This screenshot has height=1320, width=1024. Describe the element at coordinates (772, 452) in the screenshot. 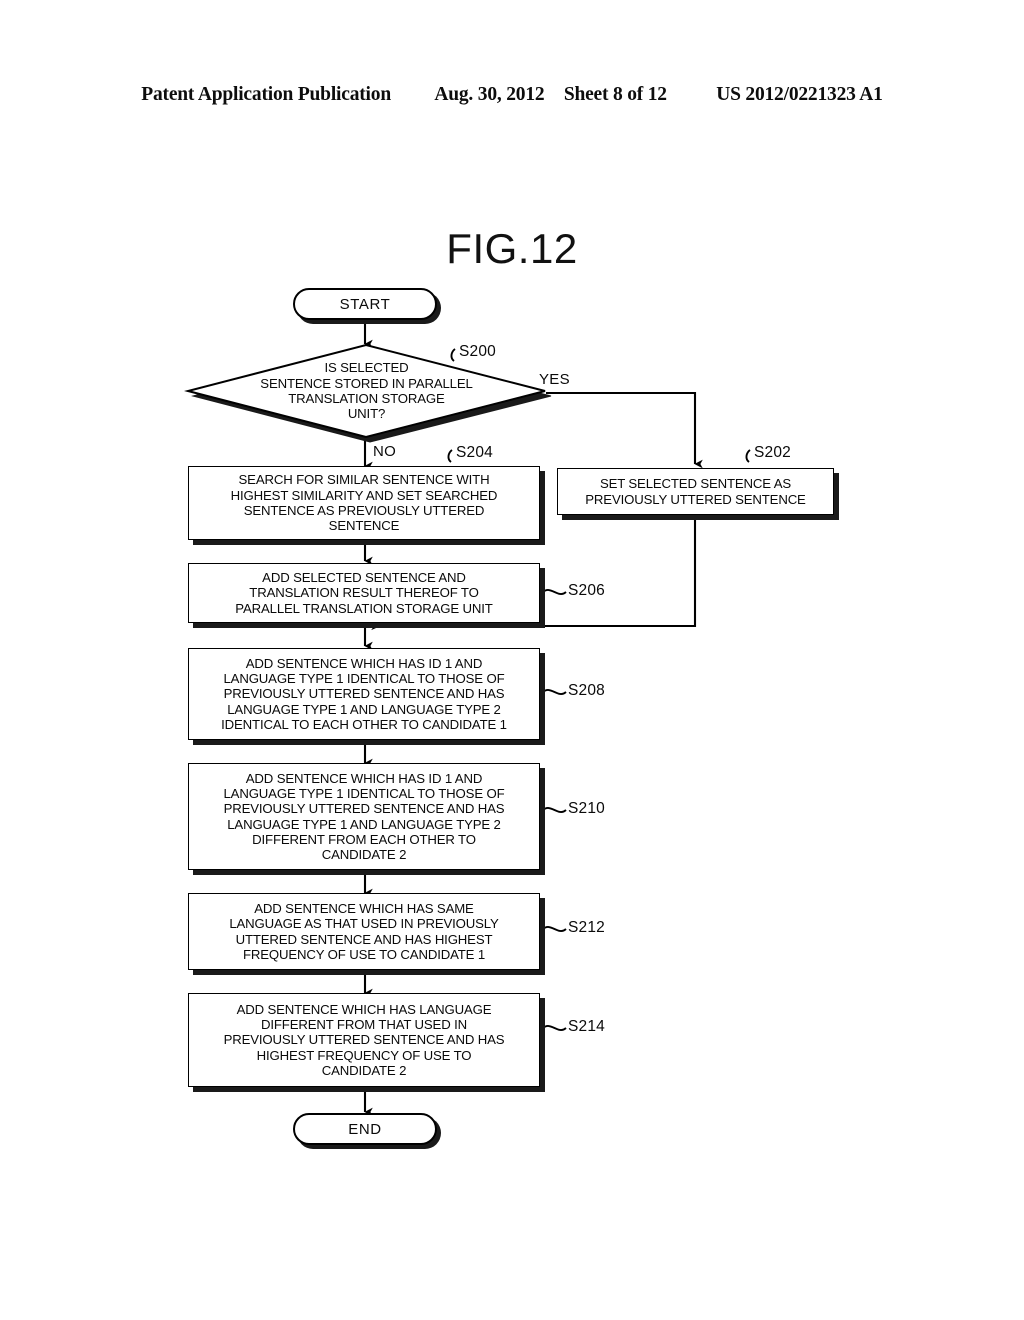

I see `step-ref-s202: S202` at that location.